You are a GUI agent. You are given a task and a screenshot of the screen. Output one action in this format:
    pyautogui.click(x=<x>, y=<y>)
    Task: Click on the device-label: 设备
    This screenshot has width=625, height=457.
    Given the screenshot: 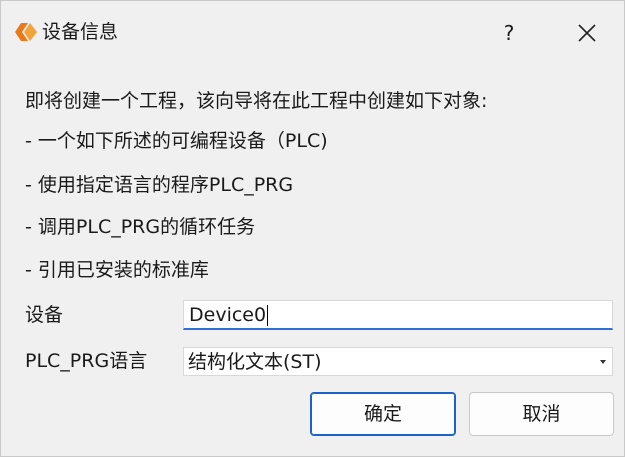 What is the action you would take?
    pyautogui.click(x=44, y=315)
    